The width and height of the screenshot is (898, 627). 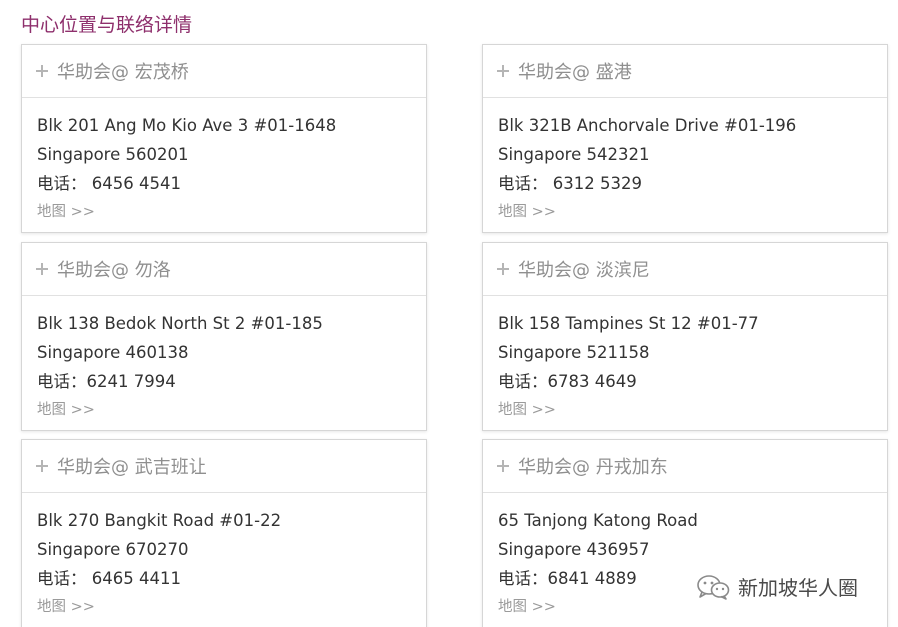 What do you see at coordinates (113, 549) in the screenshot?
I see `postal-line: Singapore 670270` at bounding box center [113, 549].